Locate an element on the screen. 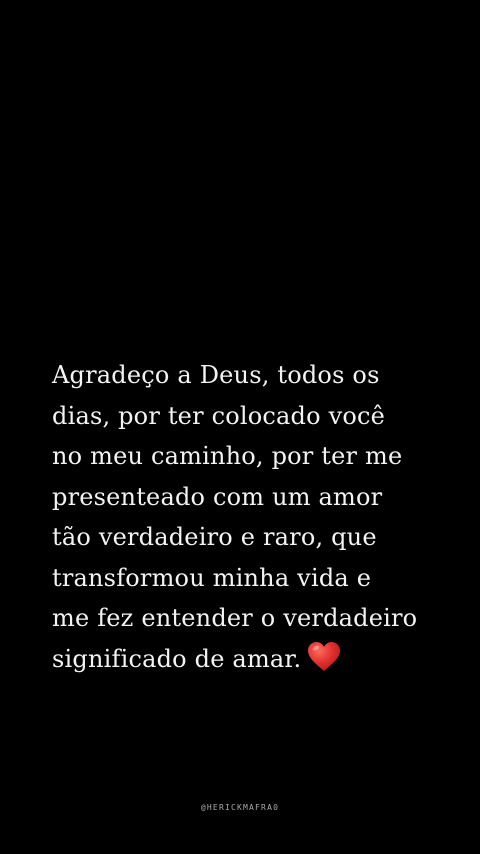 Image resolution: width=480 pixels, height=854 pixels. quote-line-6: transformou minha vida e is located at coordinates (212, 577).